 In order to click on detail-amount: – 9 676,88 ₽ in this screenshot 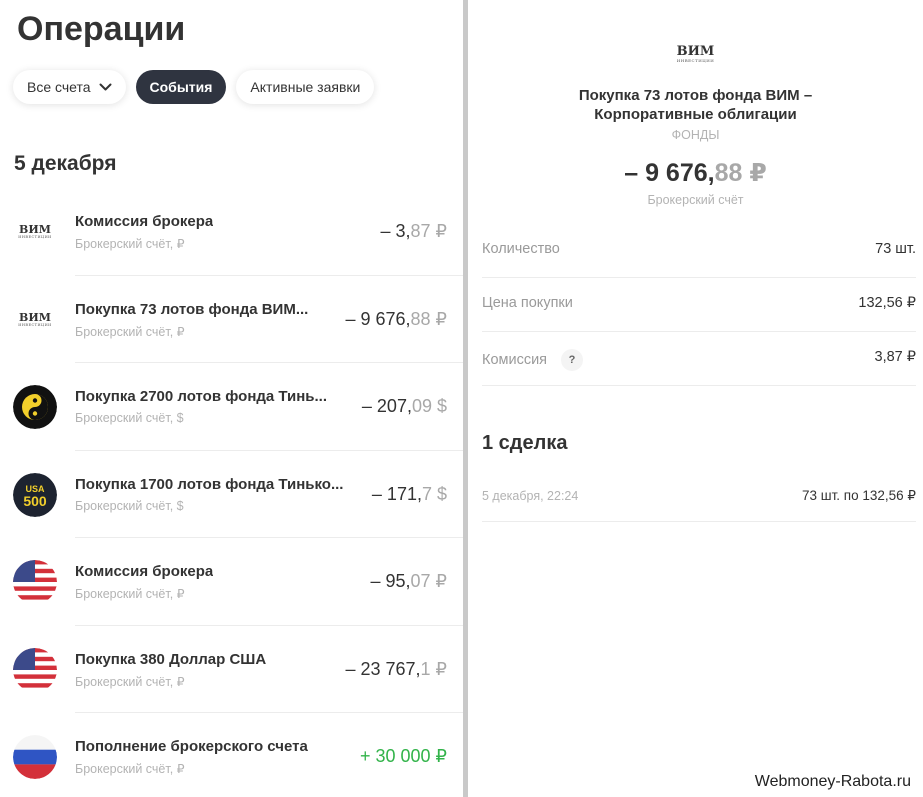, I will do `click(695, 173)`.